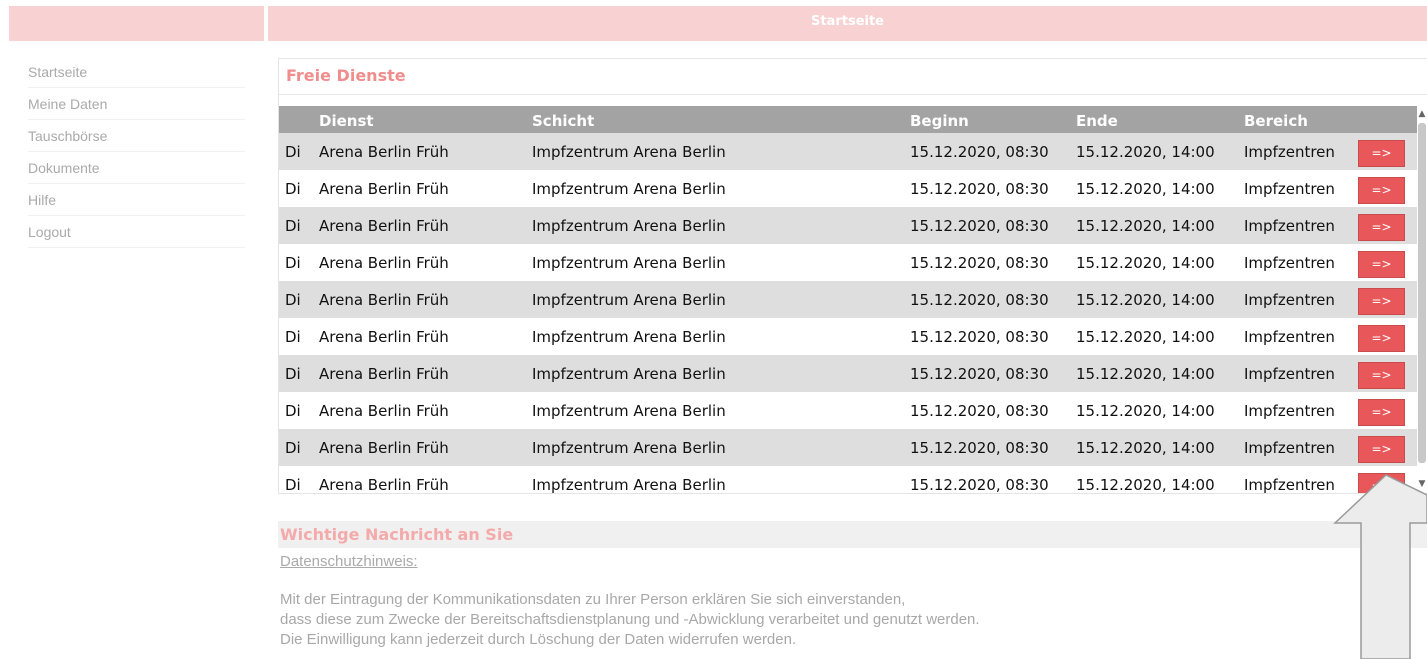 Image resolution: width=1427 pixels, height=659 pixels. I want to click on column-header-ende: Ende, so click(1160, 119).